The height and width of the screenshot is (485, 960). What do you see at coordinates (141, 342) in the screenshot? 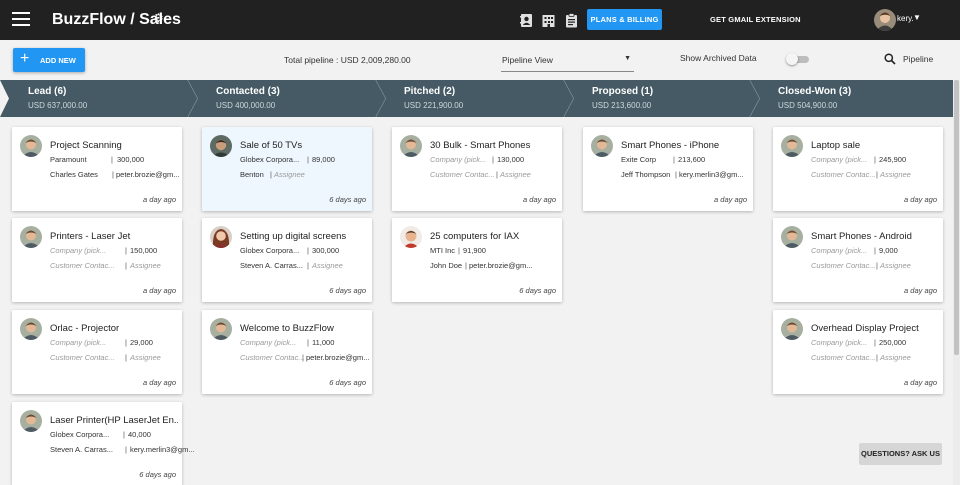
I see `deal-value: 29,000` at bounding box center [141, 342].